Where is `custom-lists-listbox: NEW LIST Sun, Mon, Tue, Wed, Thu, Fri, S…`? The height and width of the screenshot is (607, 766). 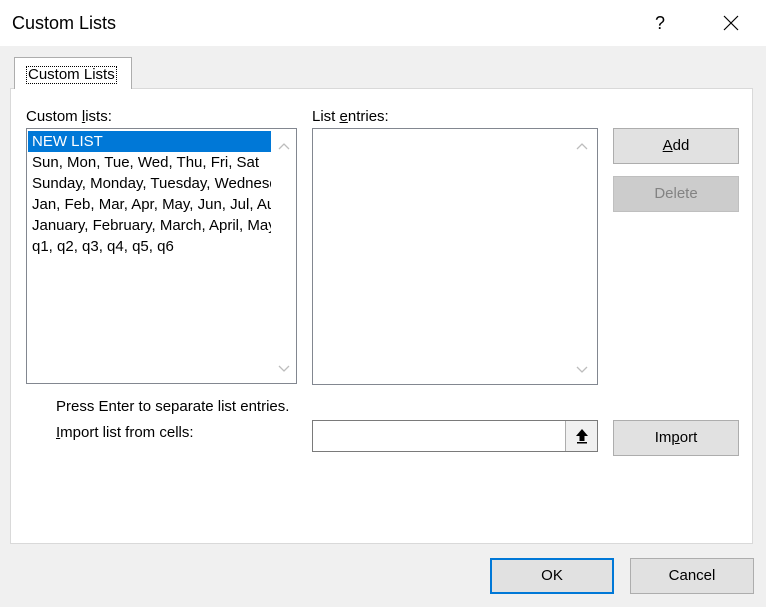 custom-lists-listbox: NEW LIST Sun, Mon, Tue, Wed, Thu, Fri, S… is located at coordinates (161, 256).